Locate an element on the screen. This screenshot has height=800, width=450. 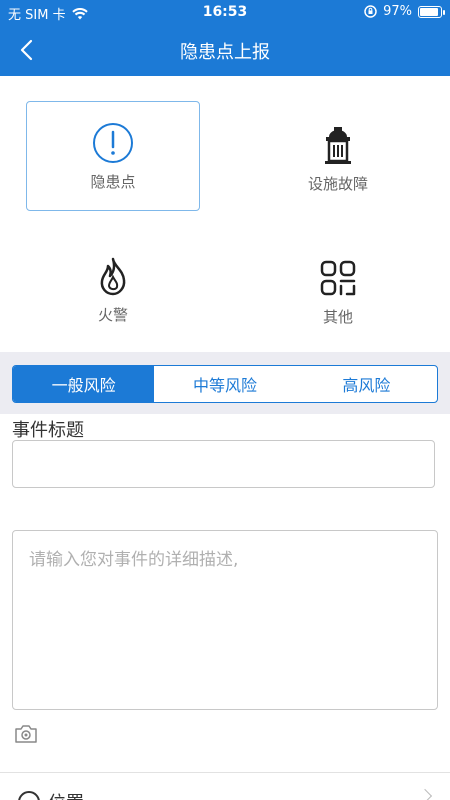
category-label: 隐患点 is located at coordinates (113, 181).